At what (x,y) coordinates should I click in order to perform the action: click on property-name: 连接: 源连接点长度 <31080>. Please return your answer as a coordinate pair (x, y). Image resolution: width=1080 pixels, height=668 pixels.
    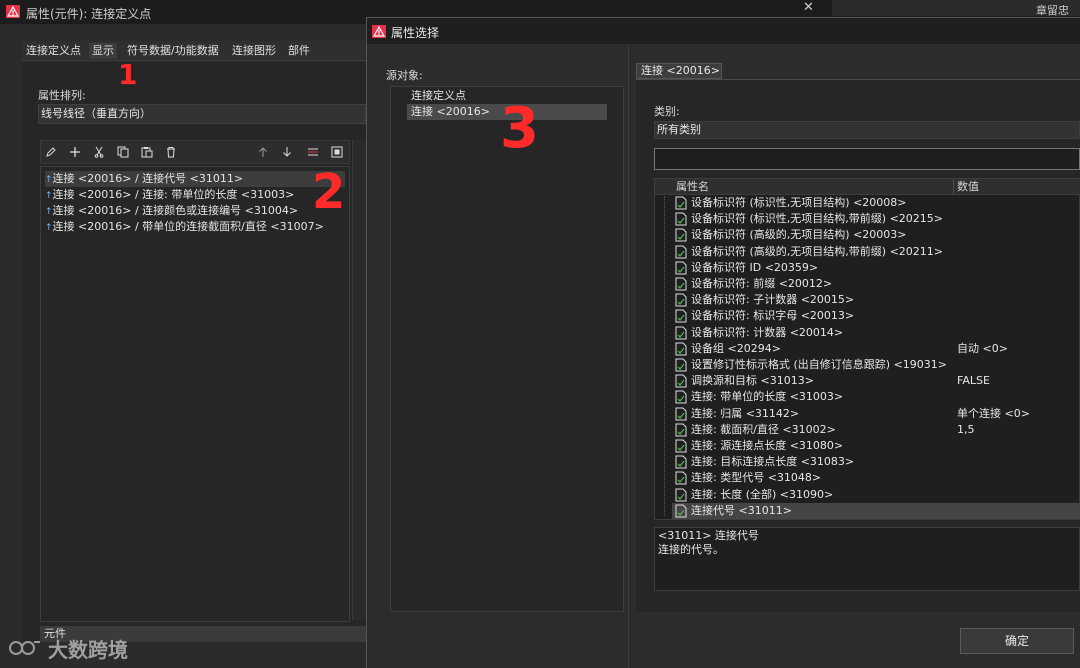
    Looking at the image, I should click on (767, 445).